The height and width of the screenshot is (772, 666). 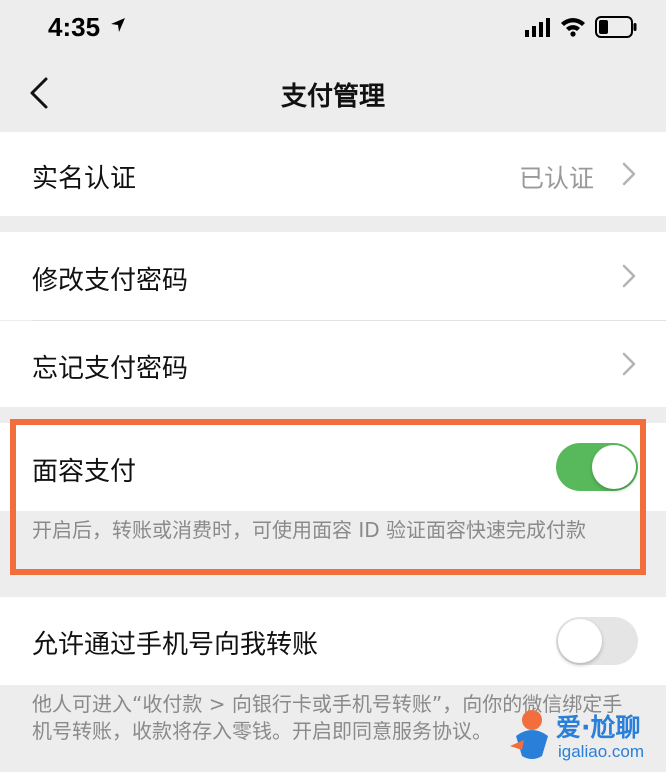 What do you see at coordinates (333, 467) in the screenshot?
I see `row-face-pay: 面容支付` at bounding box center [333, 467].